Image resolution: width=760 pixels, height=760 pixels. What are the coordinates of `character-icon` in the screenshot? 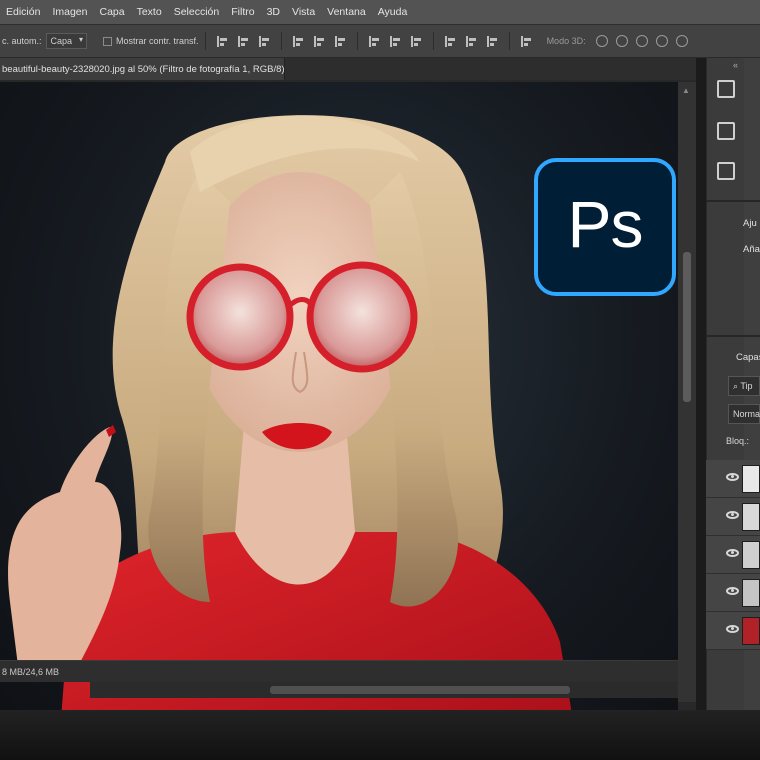 It's located at (726, 171).